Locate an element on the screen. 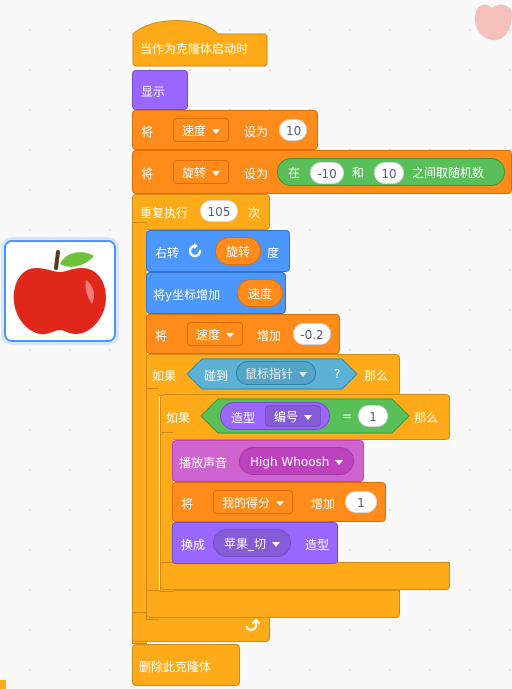  set-speed-prefix: 将 is located at coordinates (147, 132).